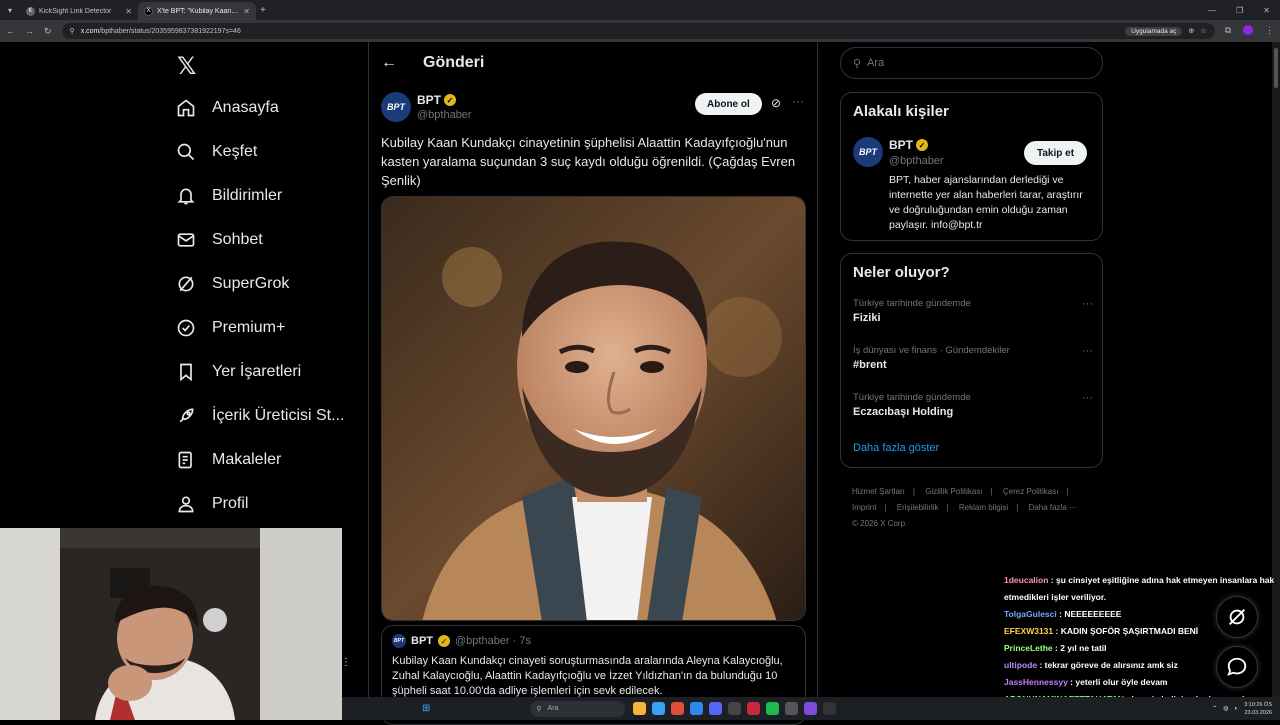 The image size is (1280, 725). What do you see at coordinates (1090, 614) in the screenshot?
I see `chat-text: : NEEEEEEEEE` at bounding box center [1090, 614].